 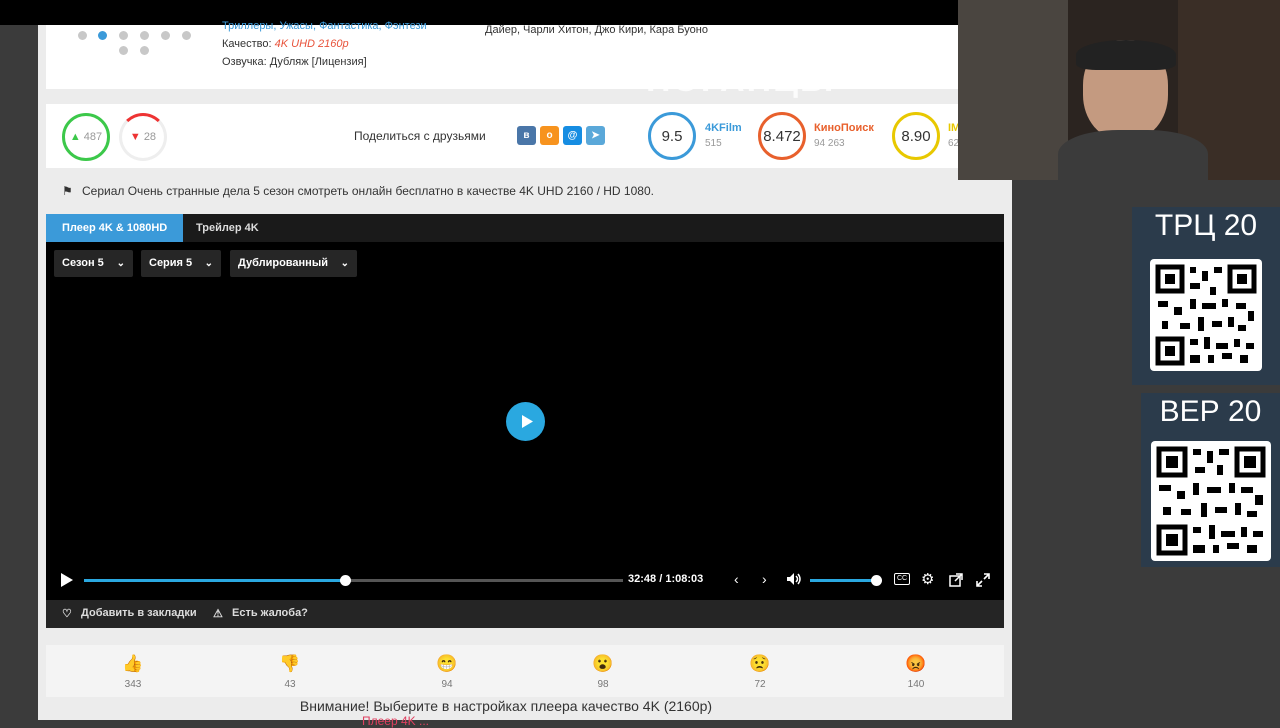 I want to click on reaction-angry: 😡 140, so click(x=916, y=671).